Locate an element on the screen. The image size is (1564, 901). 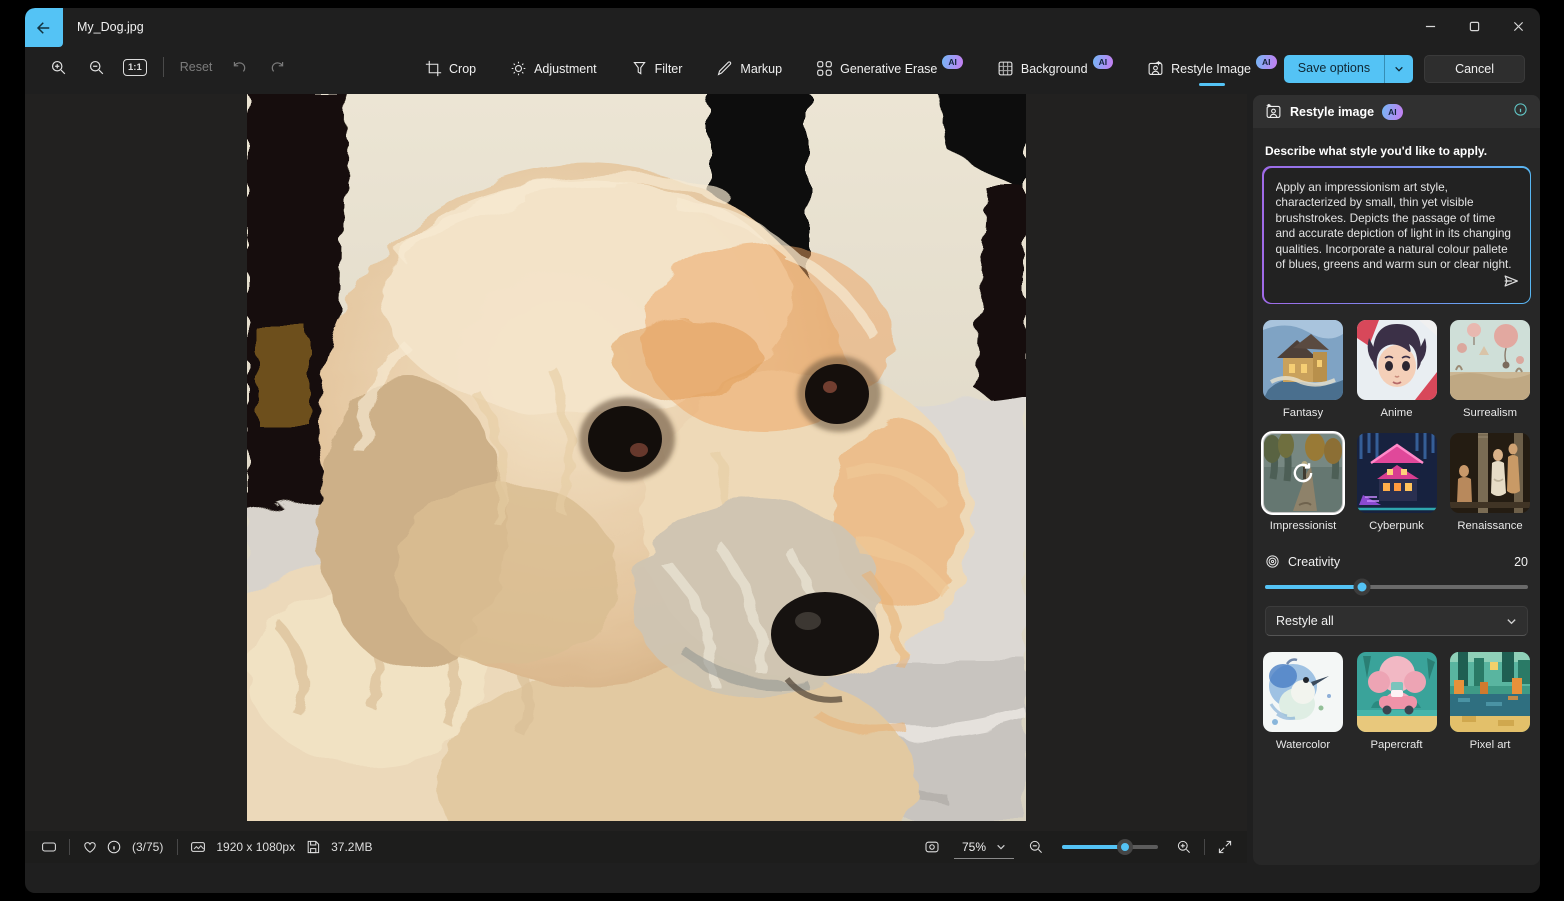
prompt-label: Describe what style you'd like to apply. is located at coordinates (1376, 151).